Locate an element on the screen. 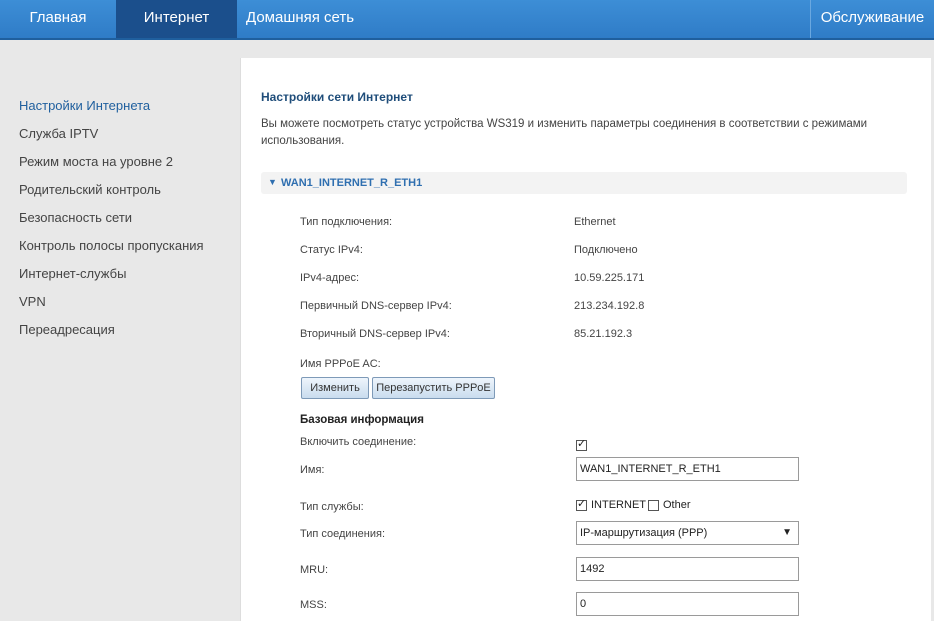 This screenshot has width=934, height=621. enable-connection-checkbox: ✓ is located at coordinates (581, 444).